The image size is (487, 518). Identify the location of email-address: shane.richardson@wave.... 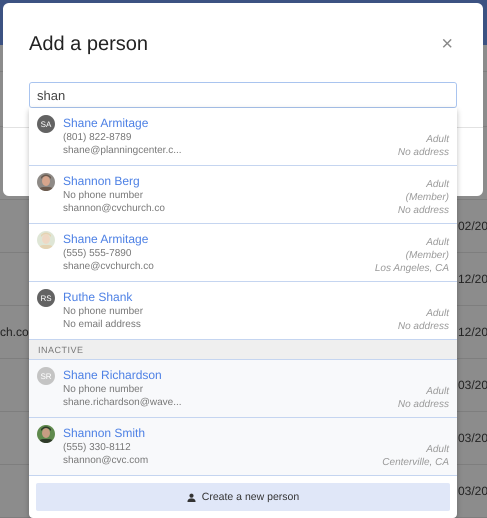
(123, 402).